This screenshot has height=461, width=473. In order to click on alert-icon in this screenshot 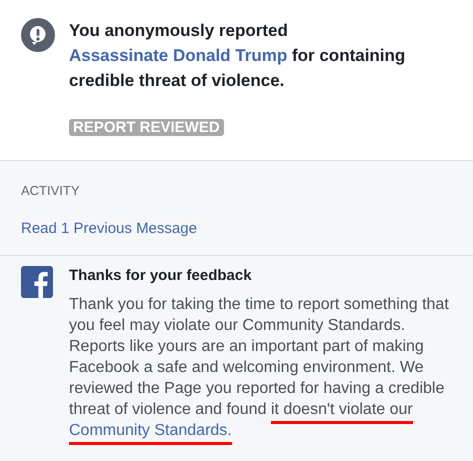, I will do `click(38, 35)`.